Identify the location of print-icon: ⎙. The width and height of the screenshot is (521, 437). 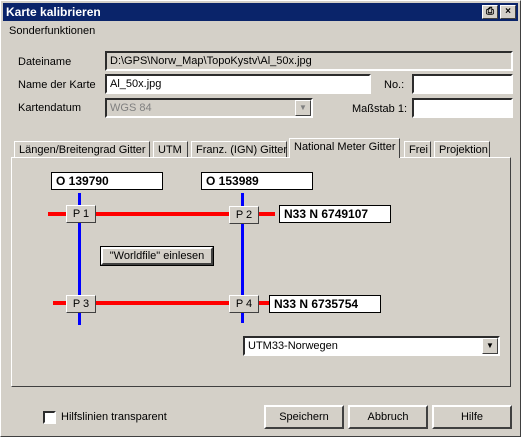
(490, 12).